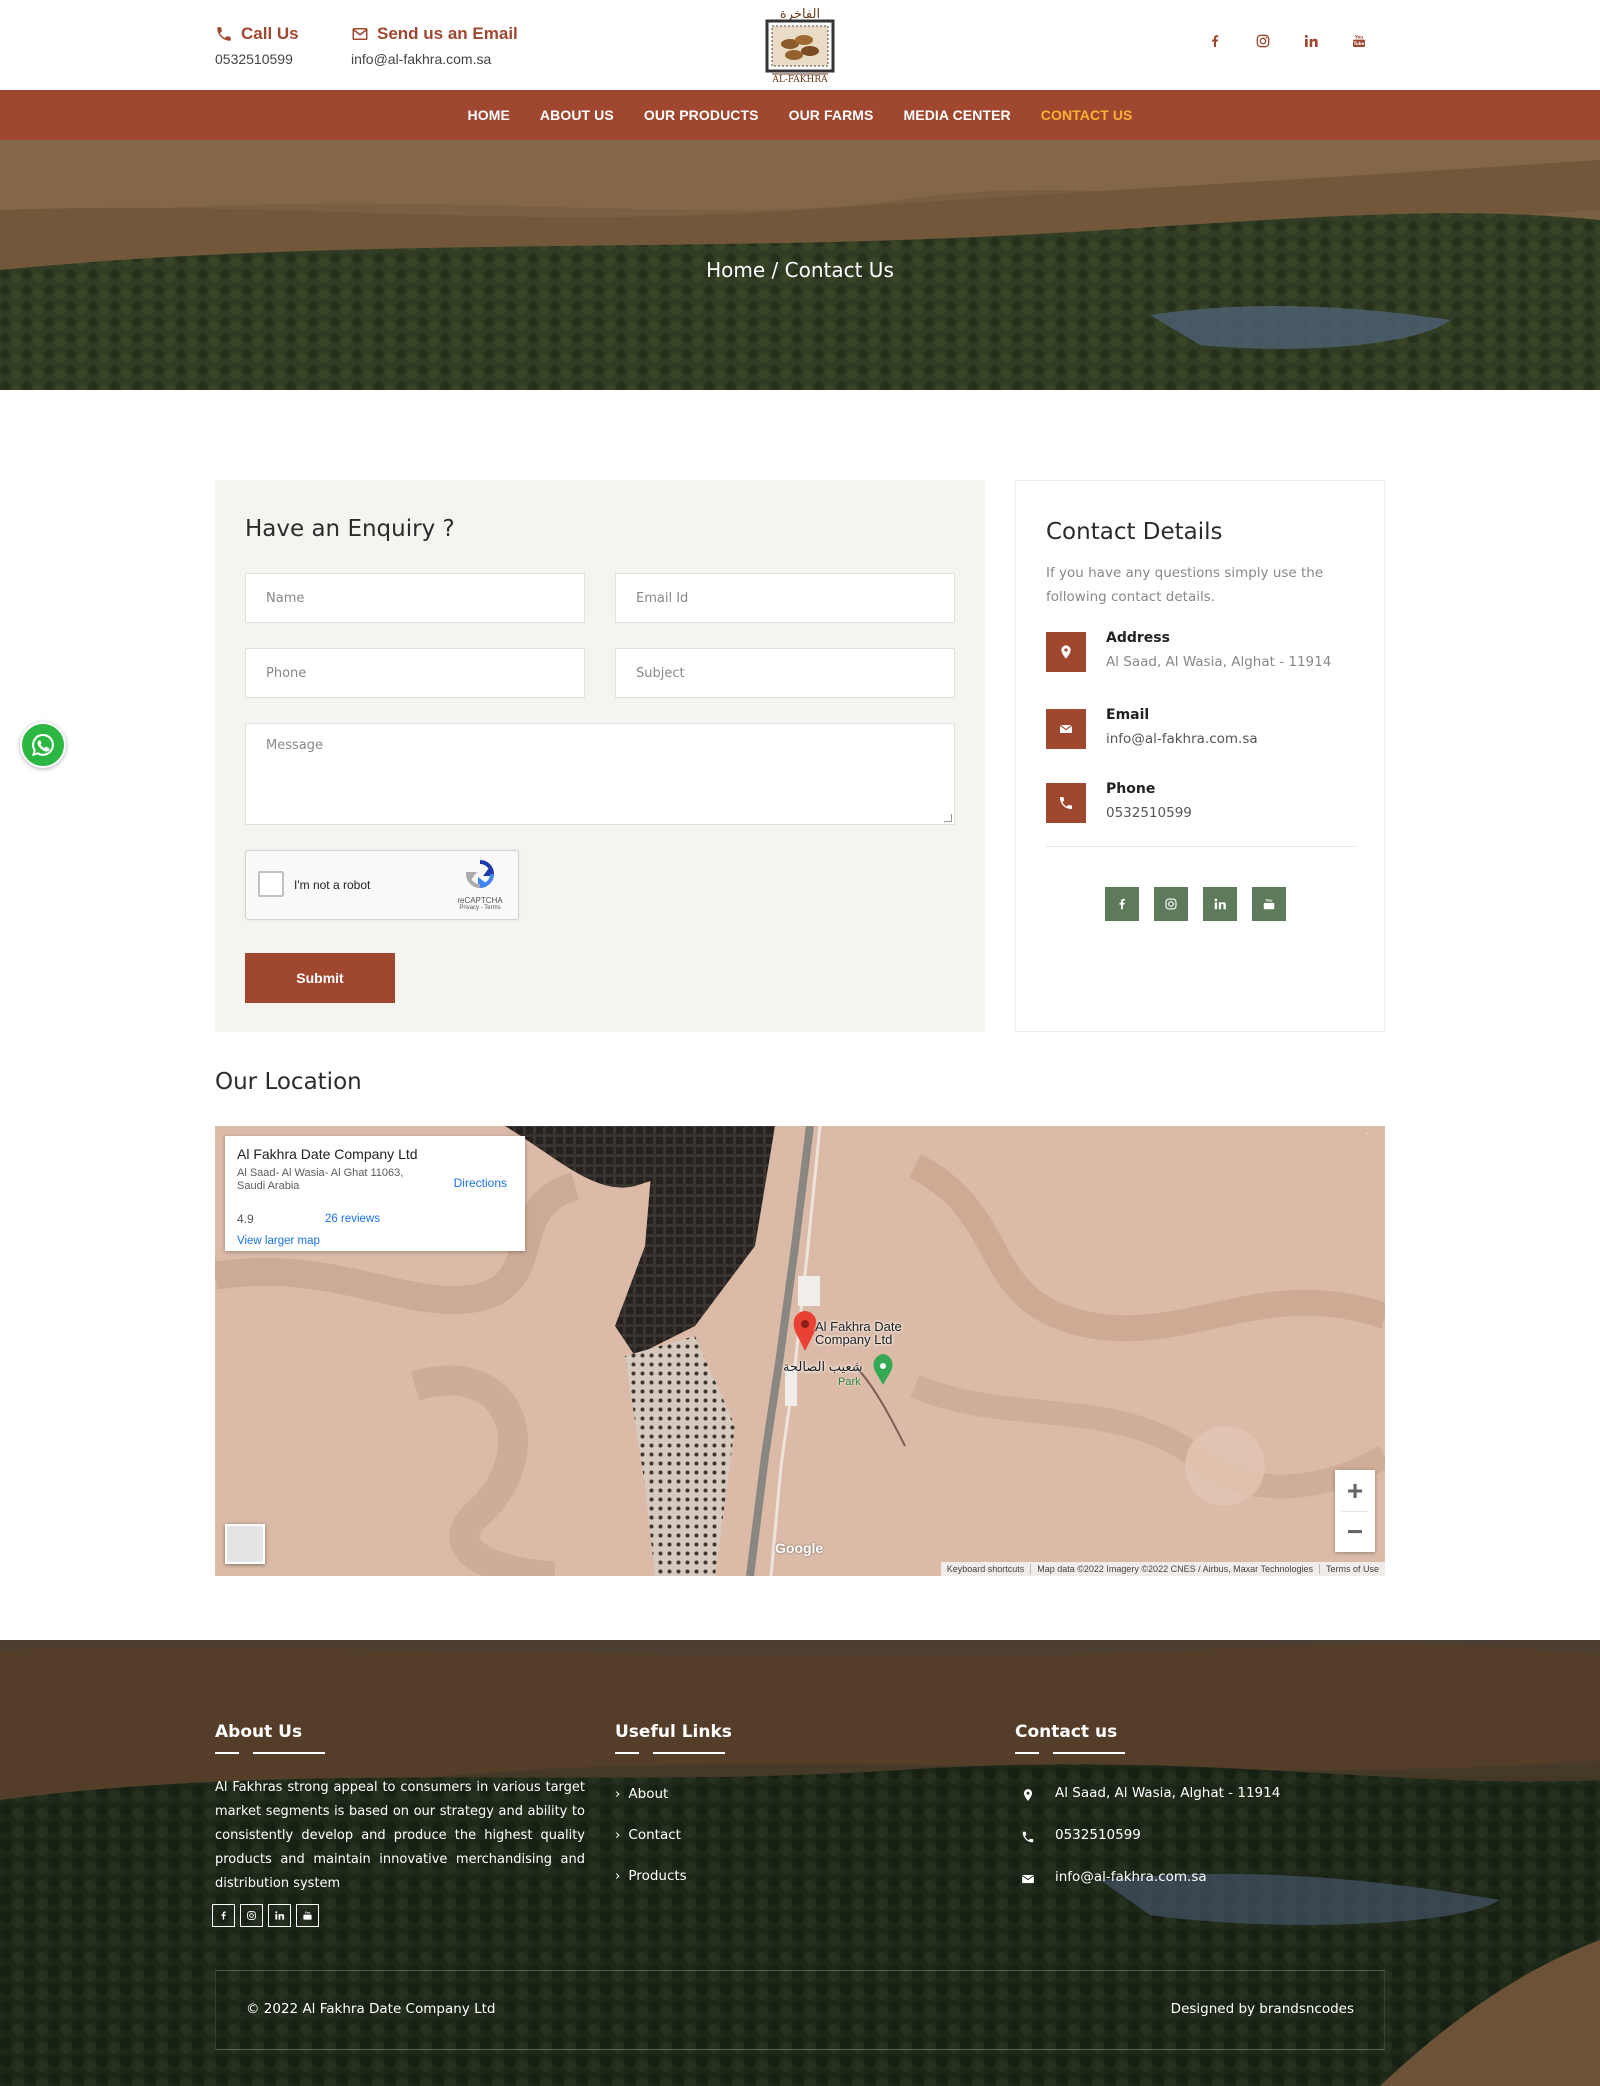  What do you see at coordinates (434, 59) in the screenshot?
I see `email-address: info@al-fakhra.com.sa` at bounding box center [434, 59].